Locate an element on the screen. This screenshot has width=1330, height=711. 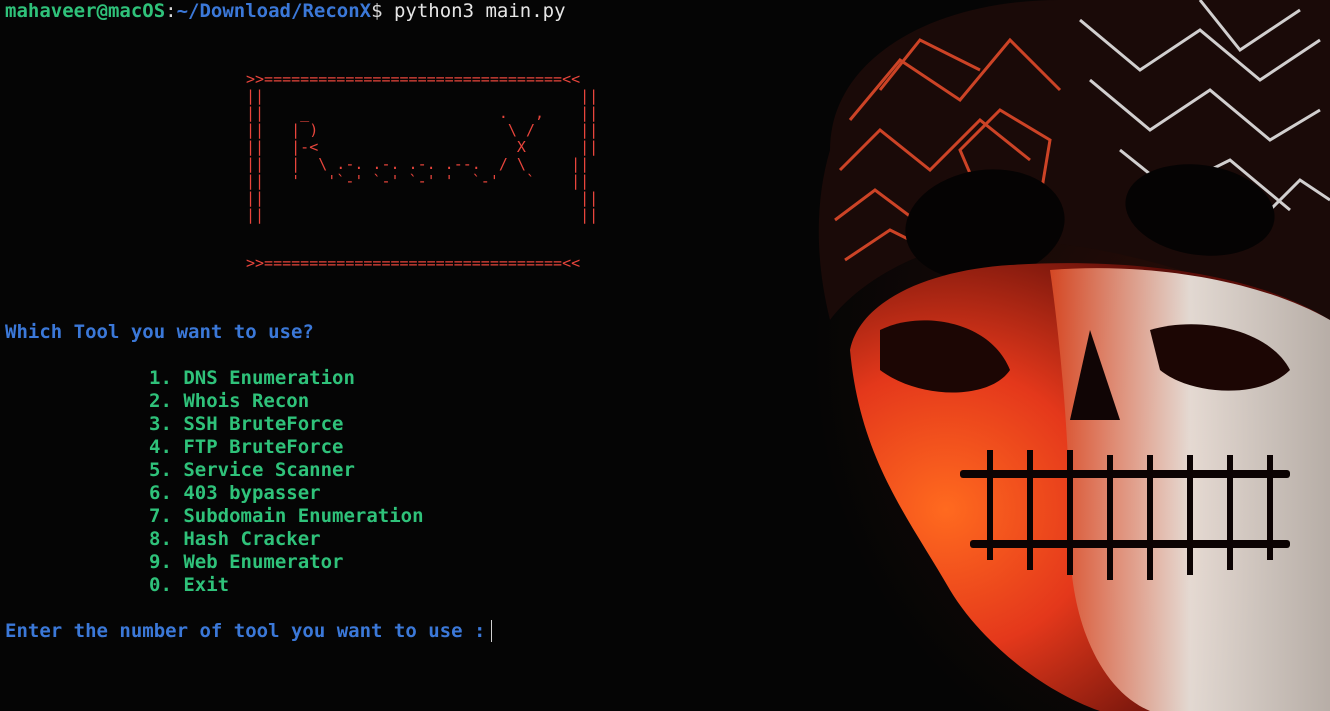
tool-question: Which Tool you want to use? is located at coordinates (159, 332).